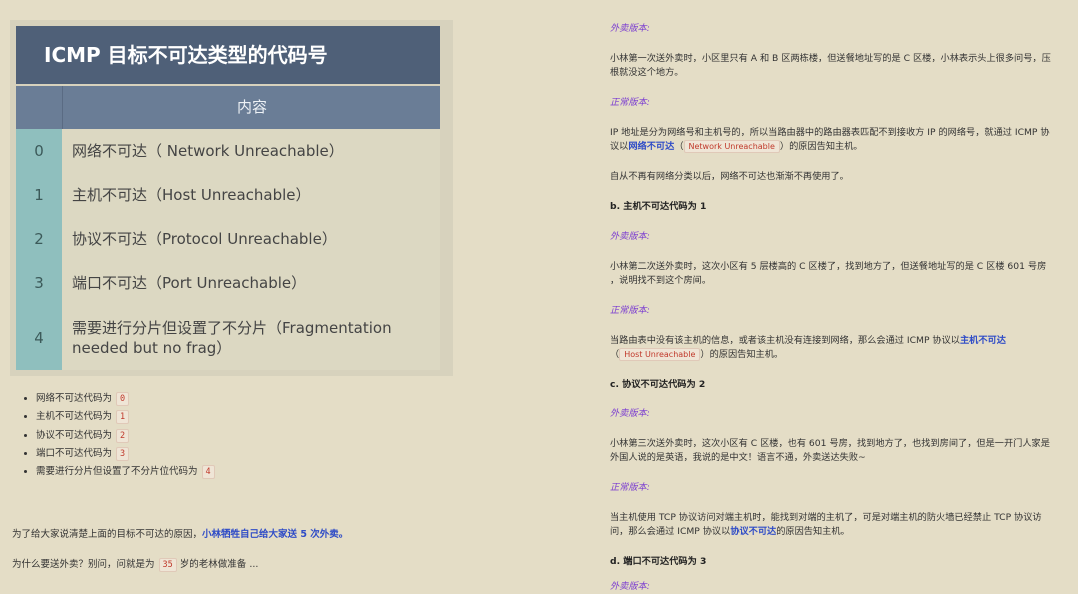  Describe the element at coordinates (658, 384) in the screenshot. I see `section-heading: c. 协议不可达代码为 2` at that location.